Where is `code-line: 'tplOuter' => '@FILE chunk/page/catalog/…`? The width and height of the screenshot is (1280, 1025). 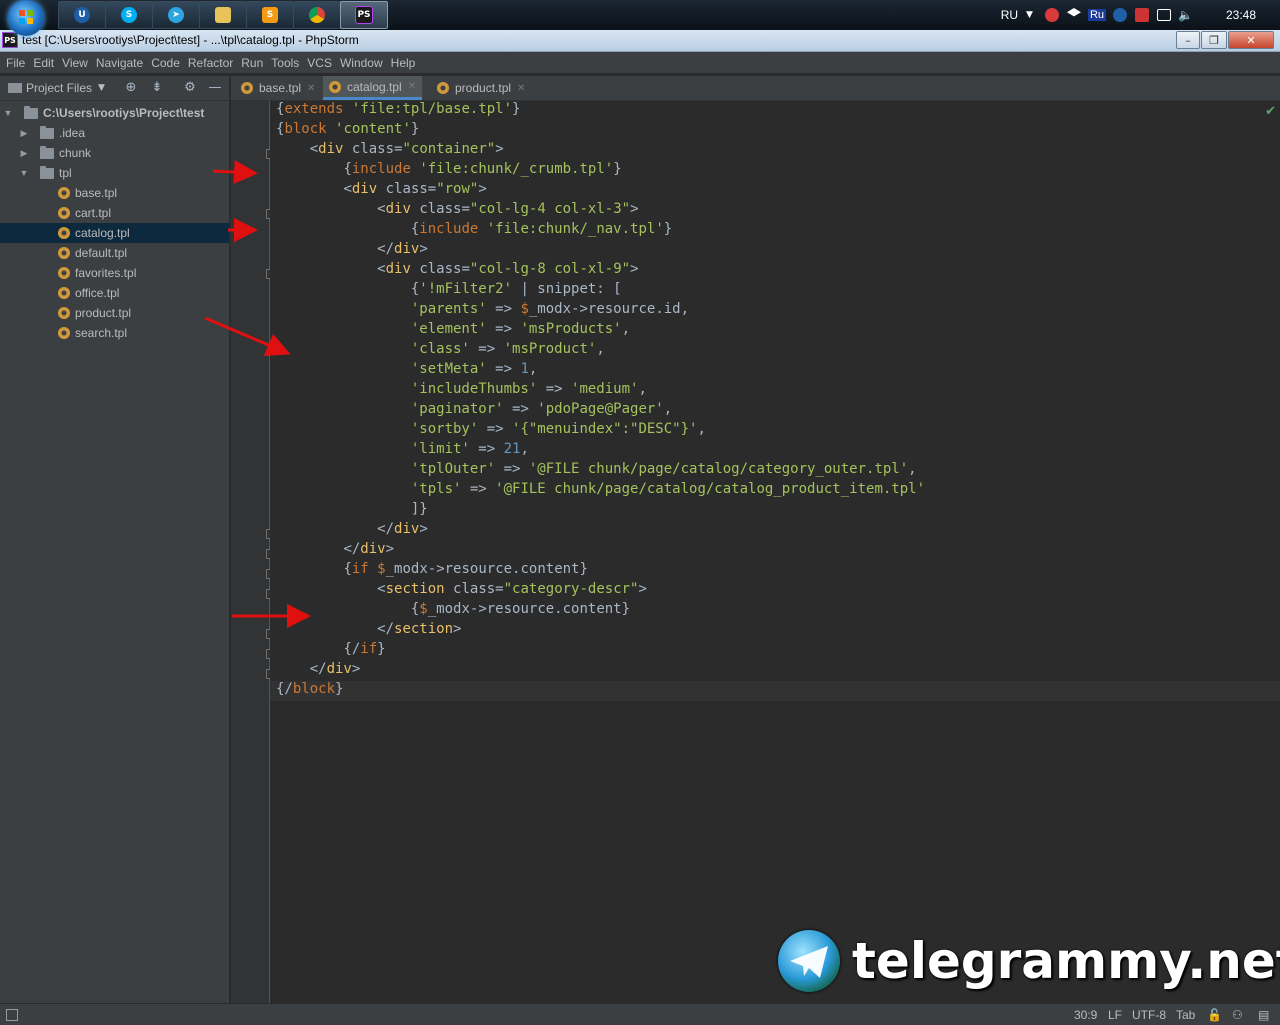
code-line: 'tplOuter' => '@FILE chunk/page/catalog/… is located at coordinates (596, 471).